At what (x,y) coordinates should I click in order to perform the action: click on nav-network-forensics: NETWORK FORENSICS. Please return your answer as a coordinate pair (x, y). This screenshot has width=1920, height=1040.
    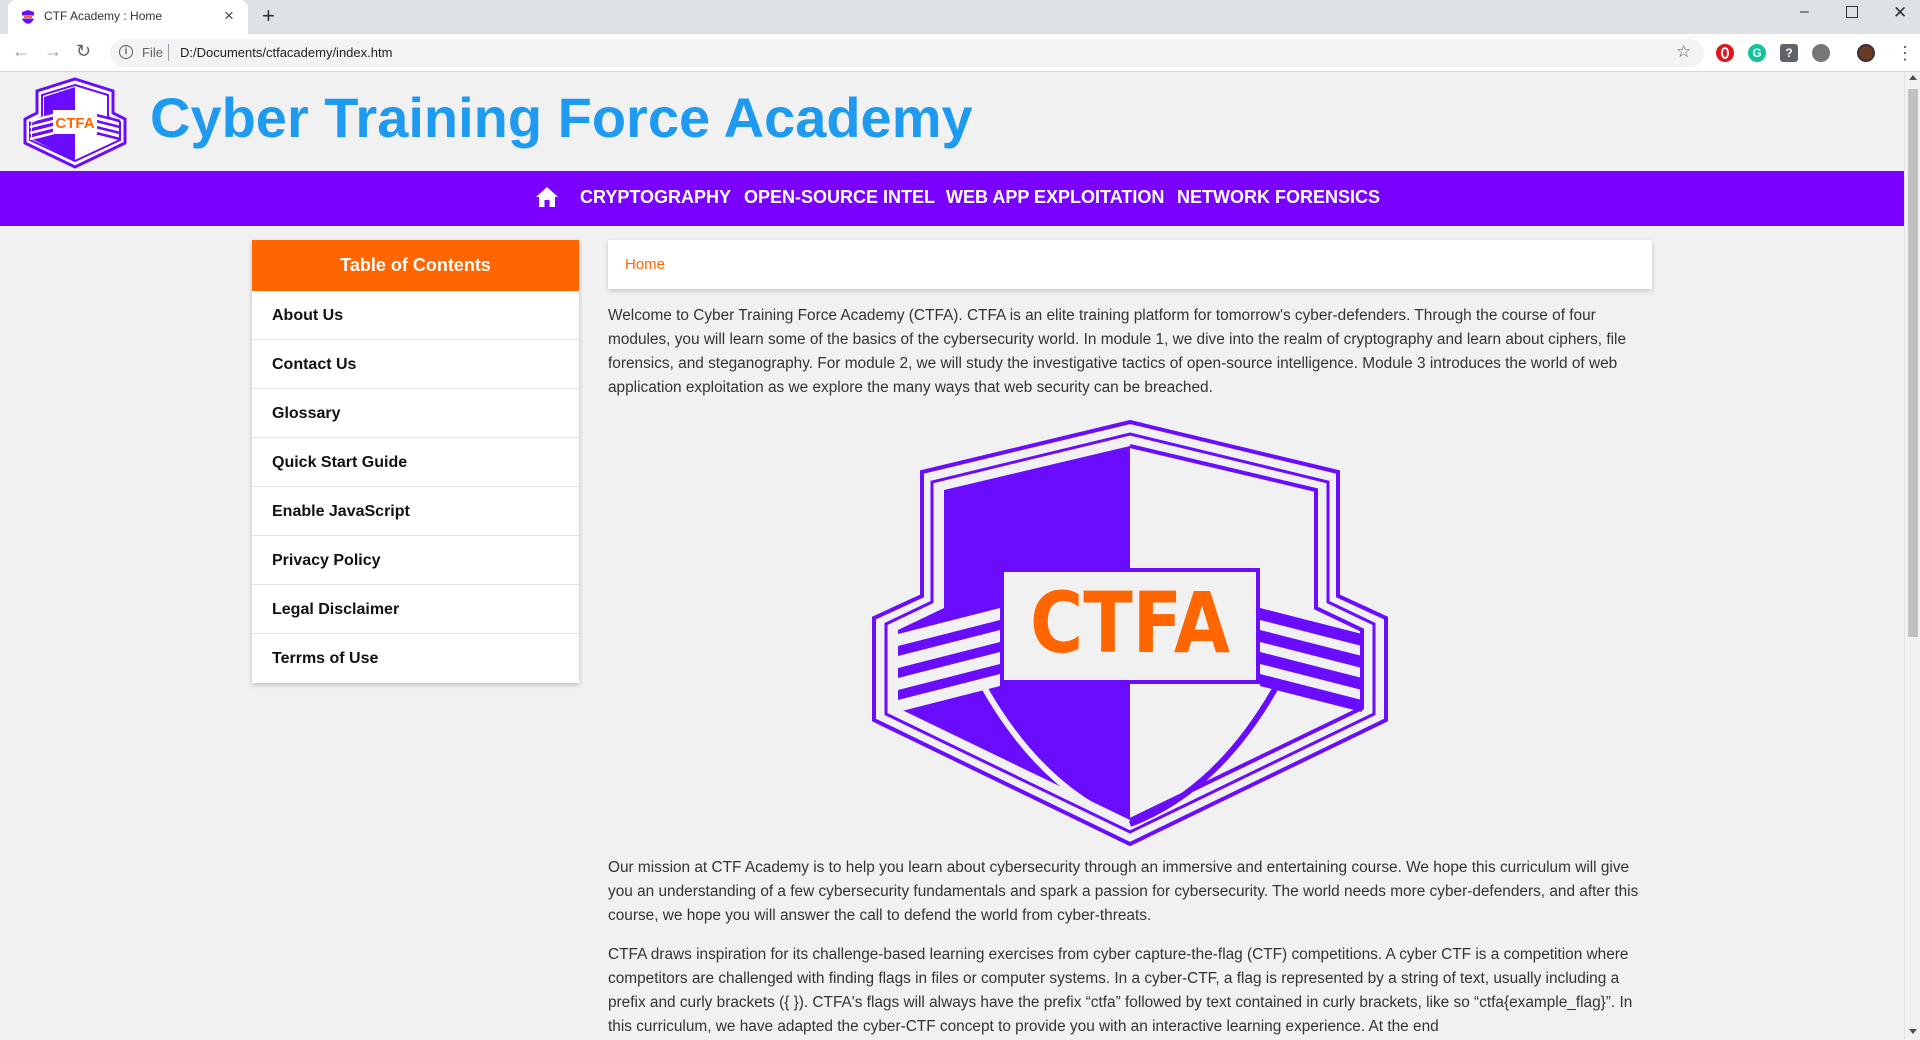
    Looking at the image, I should click on (1278, 197).